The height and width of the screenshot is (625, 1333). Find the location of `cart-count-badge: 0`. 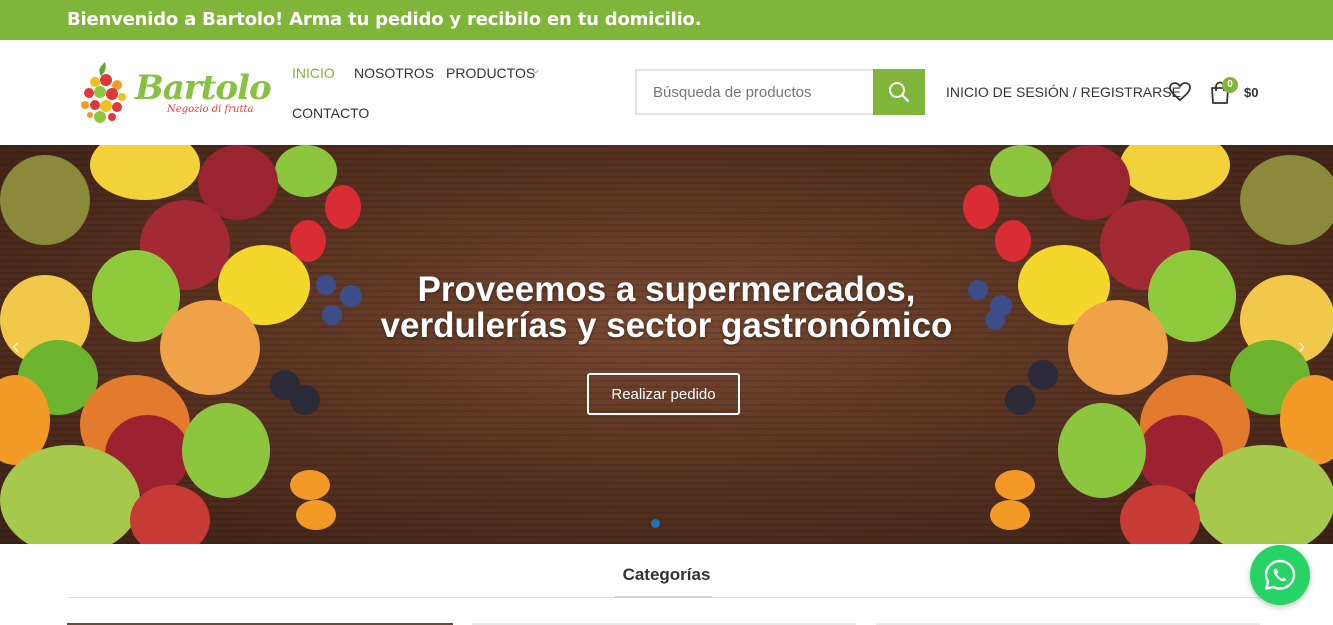

cart-count-badge: 0 is located at coordinates (1230, 85).